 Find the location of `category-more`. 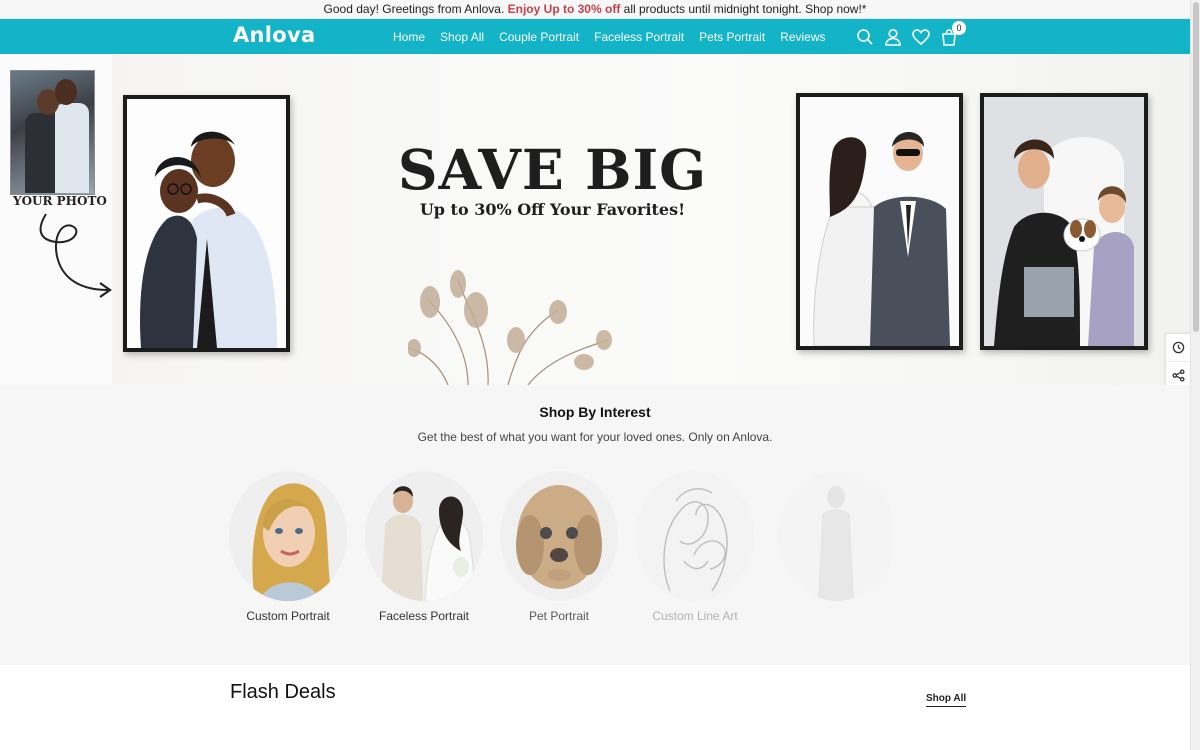

category-more is located at coordinates (837, 540).